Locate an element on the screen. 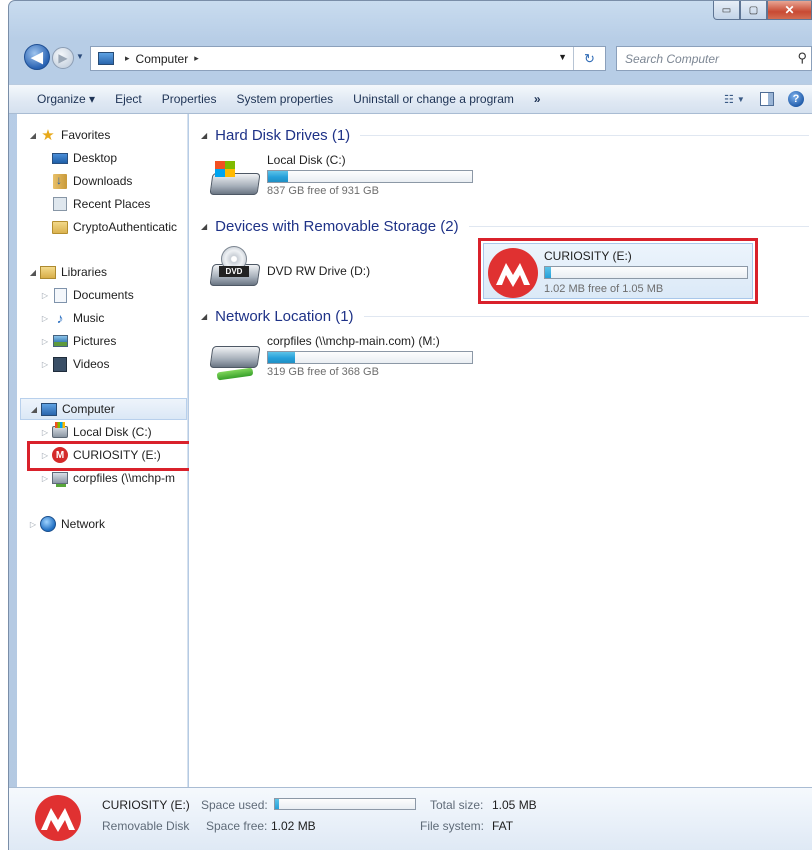 This screenshot has height=850, width=812. dvd-drive-icon: DVD is located at coordinates (235, 268).